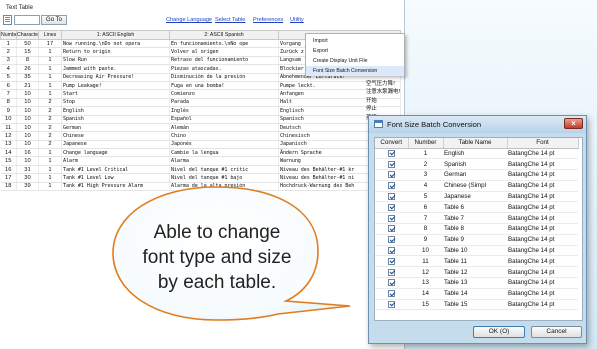 Image resolution: width=597 pixels, height=349 pixels. I want to click on table-cell: 15, so click(425, 305).